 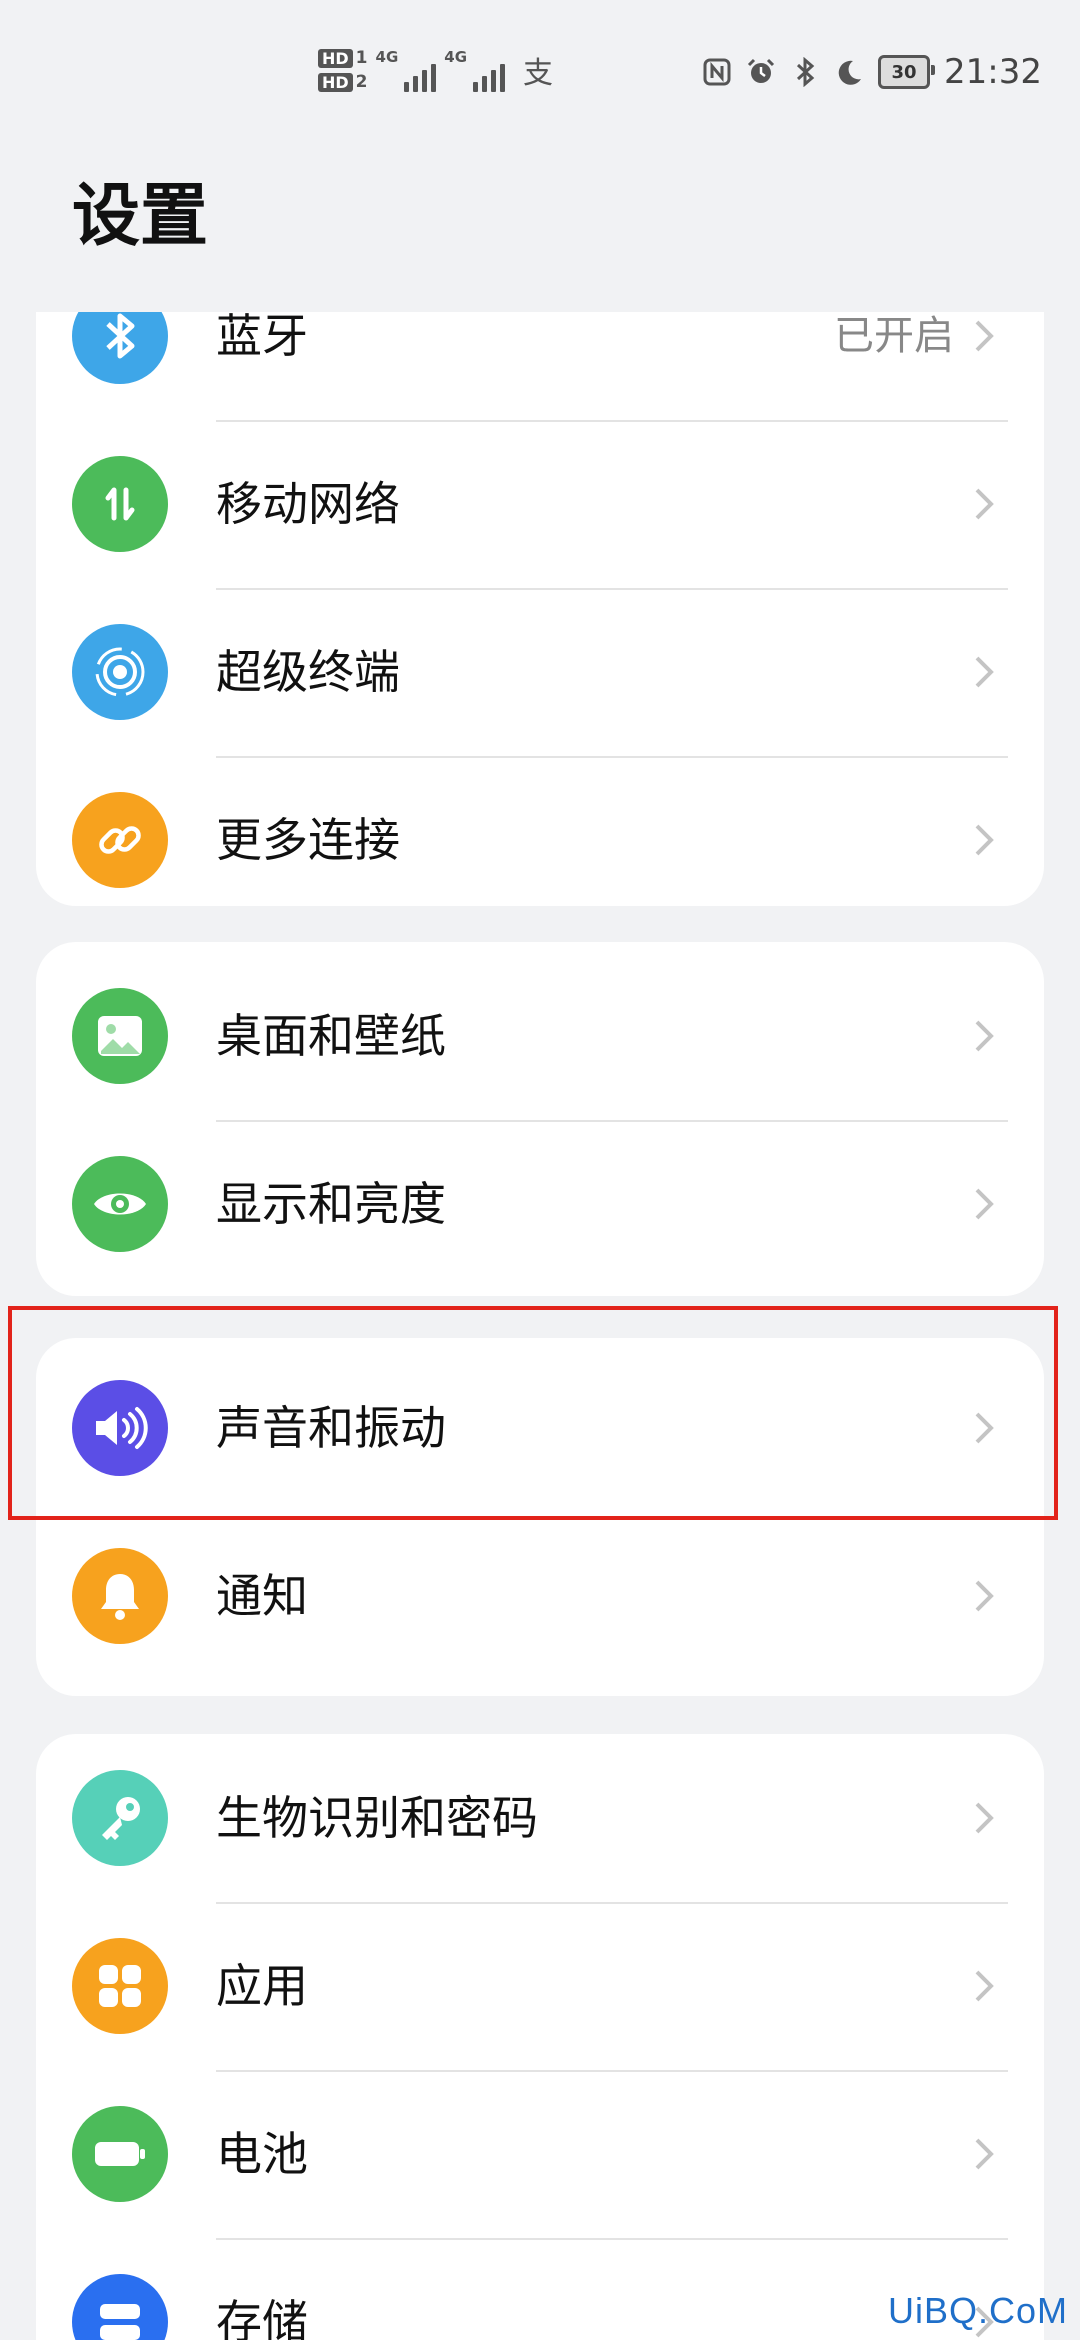 I want to click on settings-item-mobile-network: 移动网络, so click(x=540, y=504).